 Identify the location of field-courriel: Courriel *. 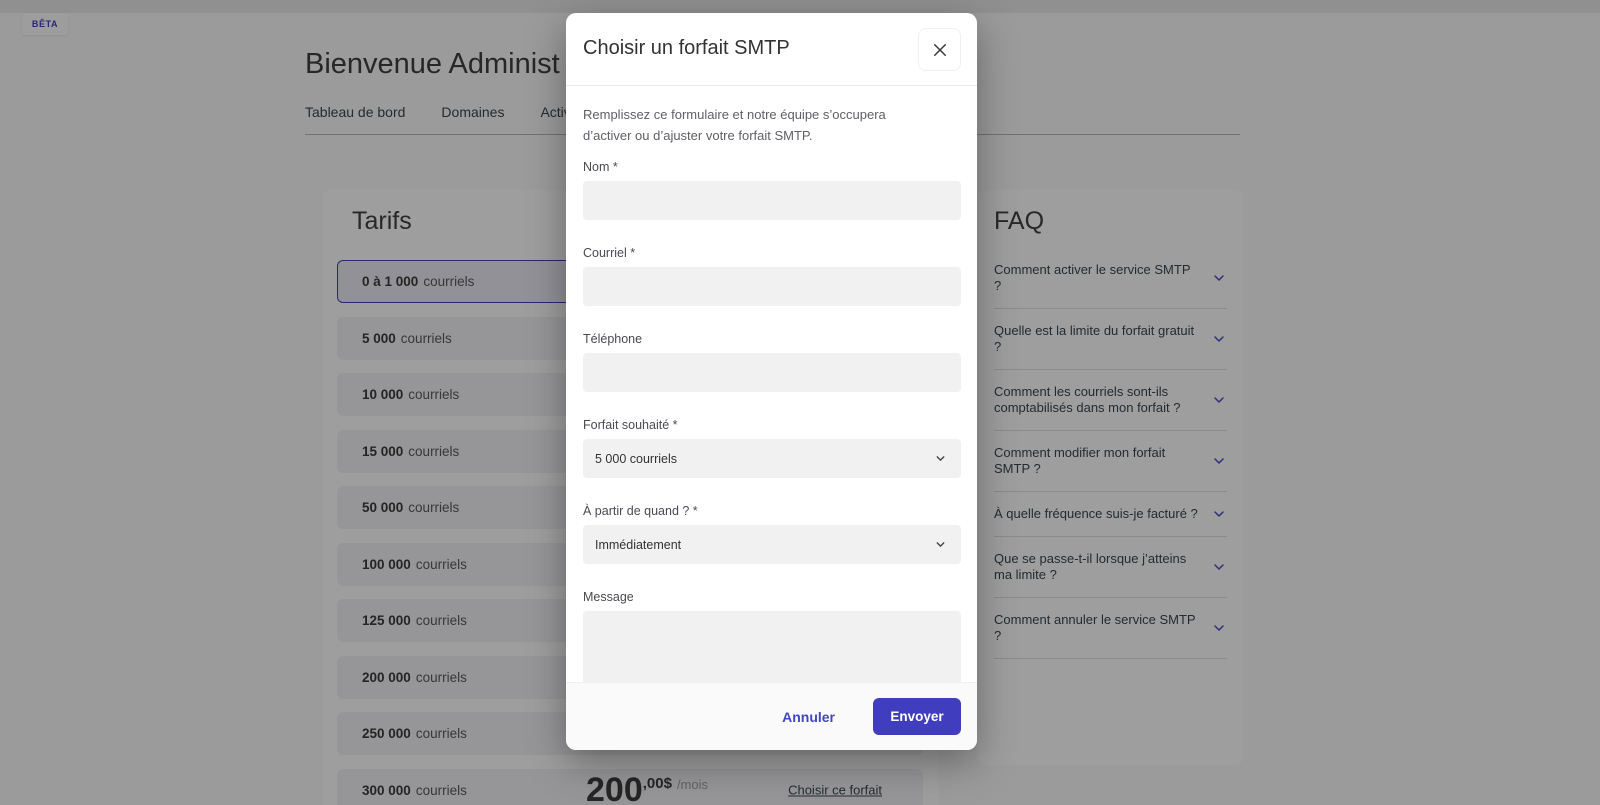
(772, 276).